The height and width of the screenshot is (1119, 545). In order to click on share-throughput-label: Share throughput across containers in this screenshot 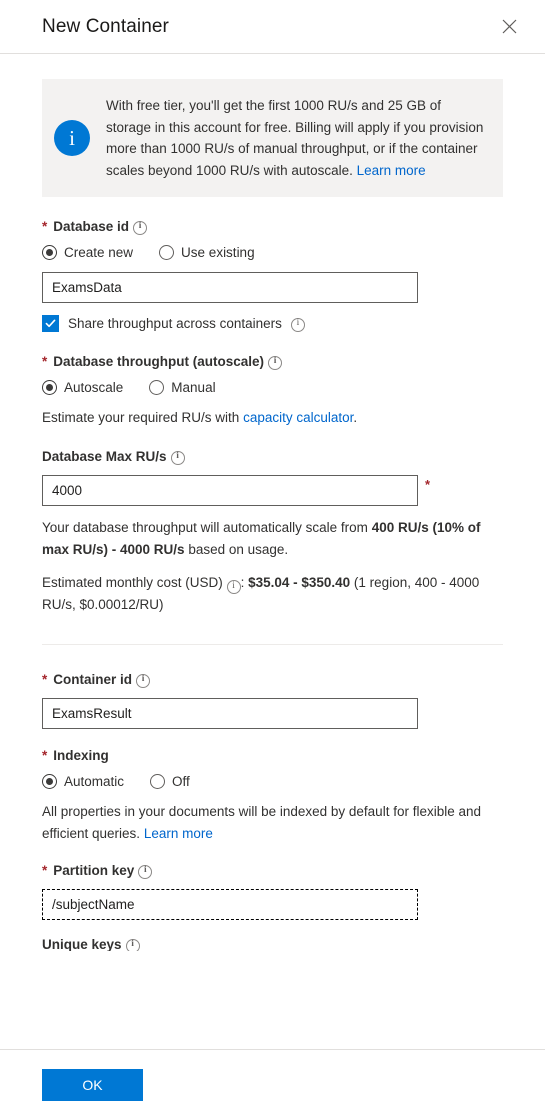, I will do `click(175, 323)`.